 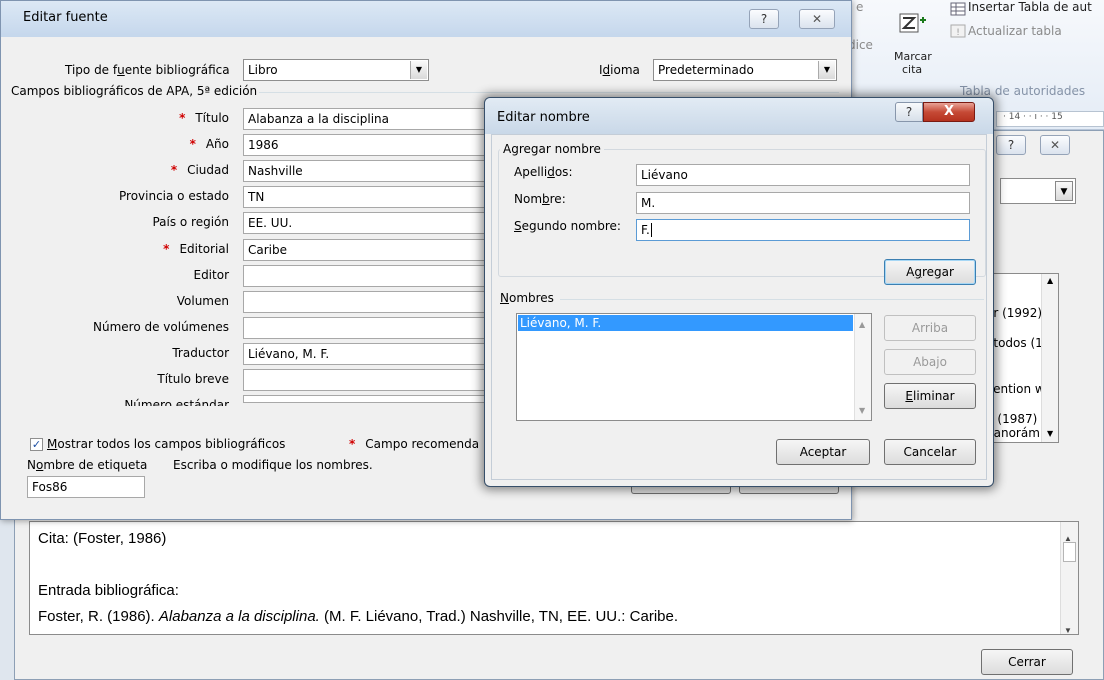 I want to click on field-label: Número de volúmenes, so click(x=161, y=327).